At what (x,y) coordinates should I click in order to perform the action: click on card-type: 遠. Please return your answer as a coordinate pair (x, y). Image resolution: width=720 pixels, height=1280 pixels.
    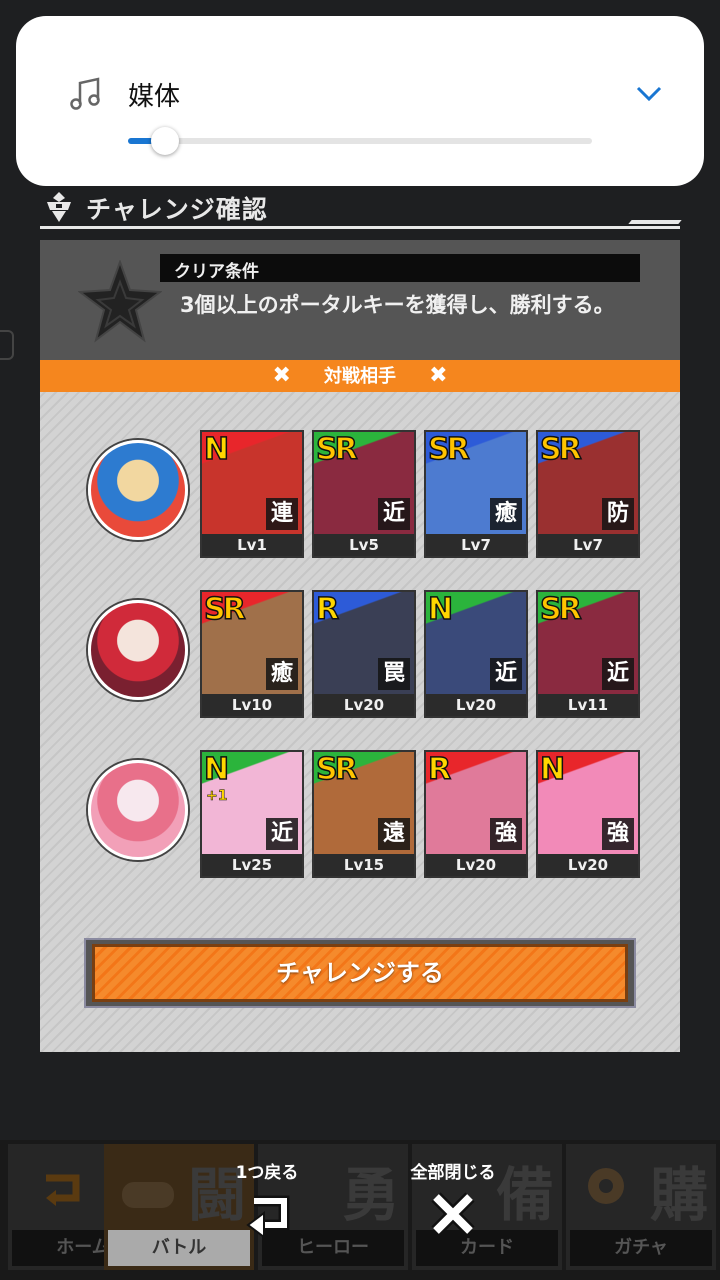
    Looking at the image, I should click on (394, 834).